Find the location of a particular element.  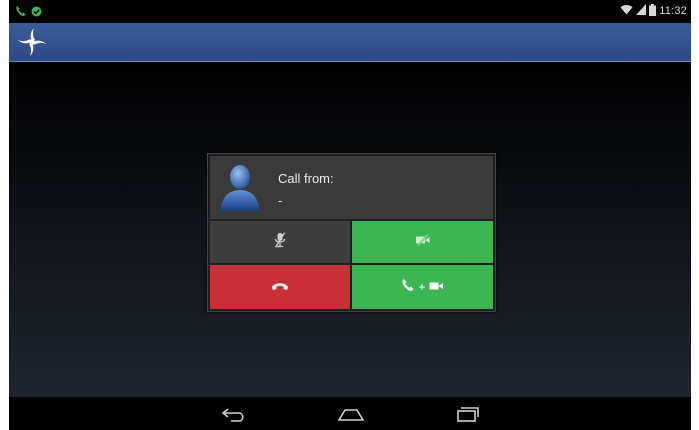

signal-icon is located at coordinates (641, 11).